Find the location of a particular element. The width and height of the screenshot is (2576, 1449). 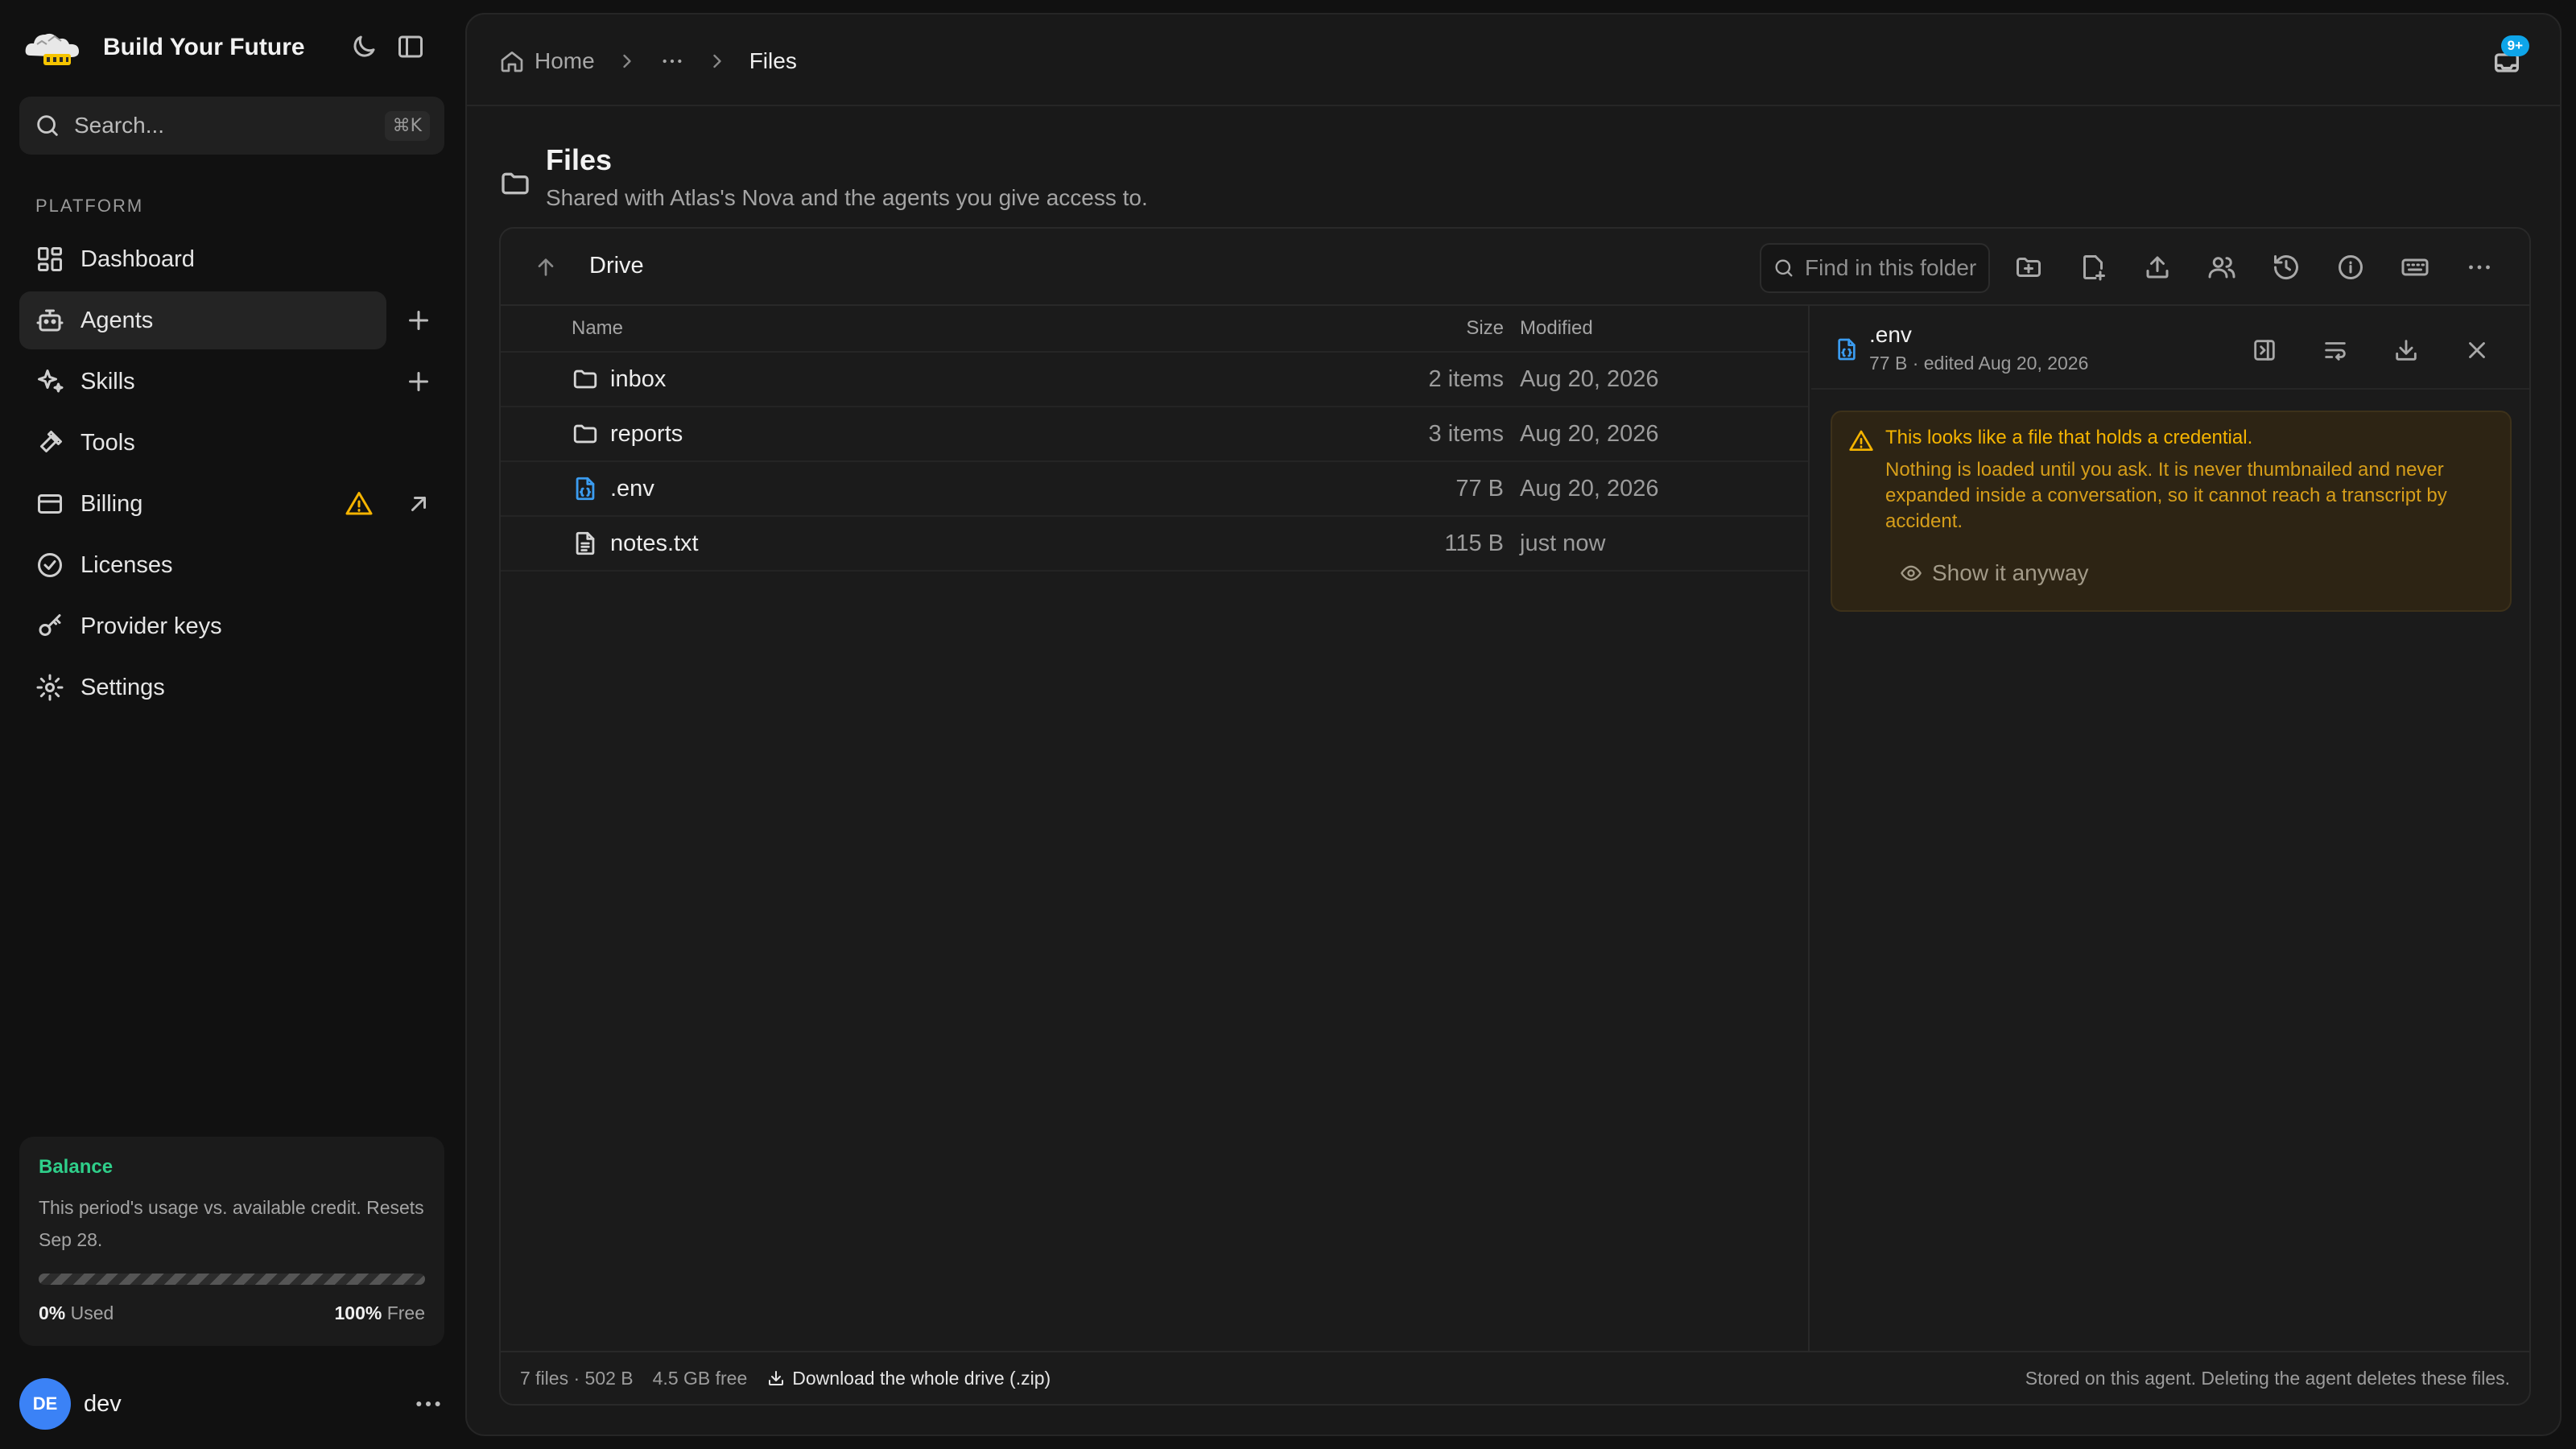

file-size: 115 B is located at coordinates (1474, 543).